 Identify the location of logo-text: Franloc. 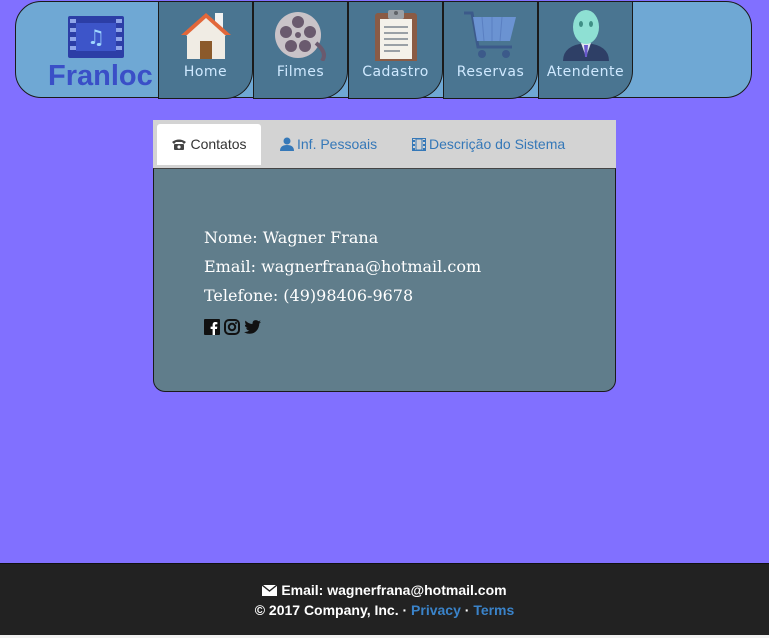
(100, 76).